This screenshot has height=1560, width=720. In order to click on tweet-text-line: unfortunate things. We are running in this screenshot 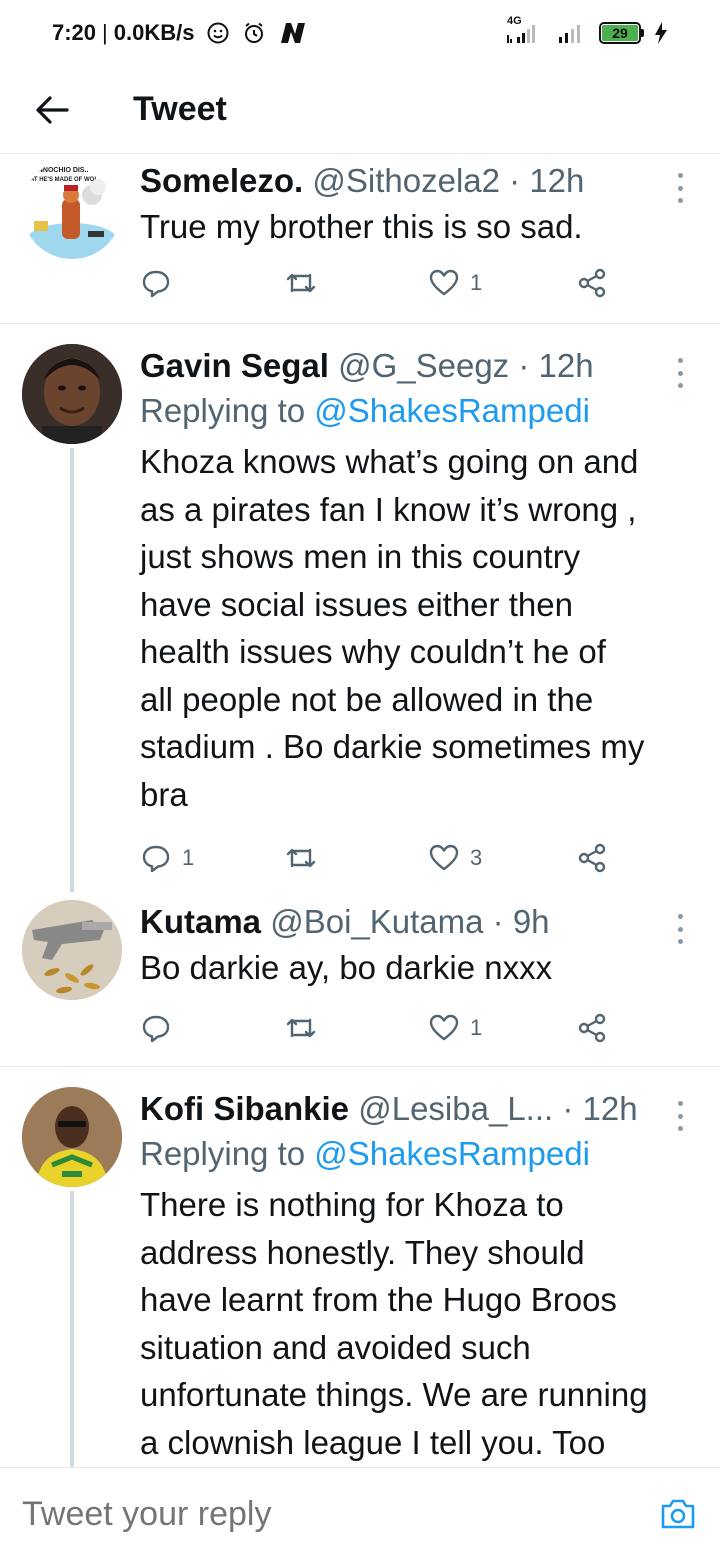, I will do `click(394, 1394)`.